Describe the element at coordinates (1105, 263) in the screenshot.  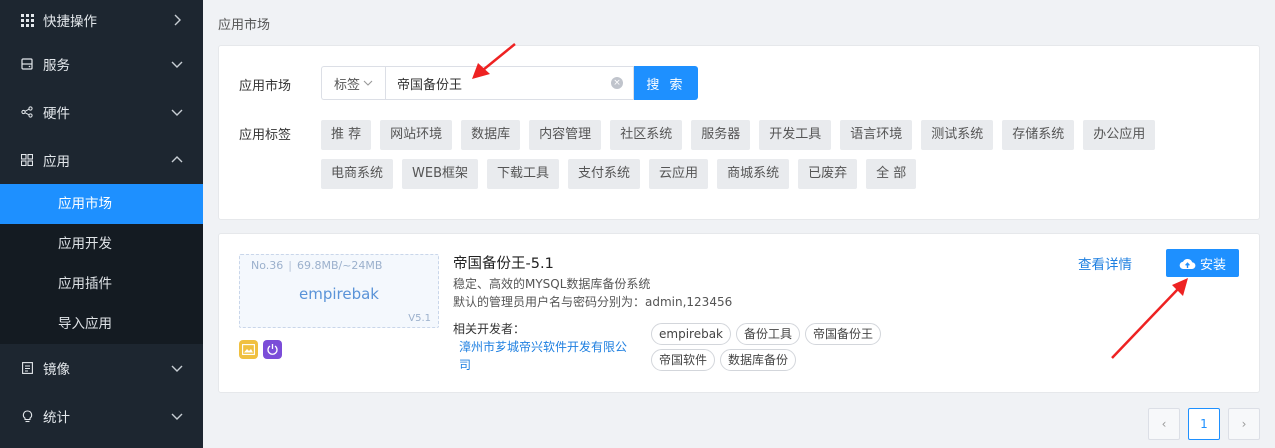
I see `view-details-link: 查看详情` at that location.